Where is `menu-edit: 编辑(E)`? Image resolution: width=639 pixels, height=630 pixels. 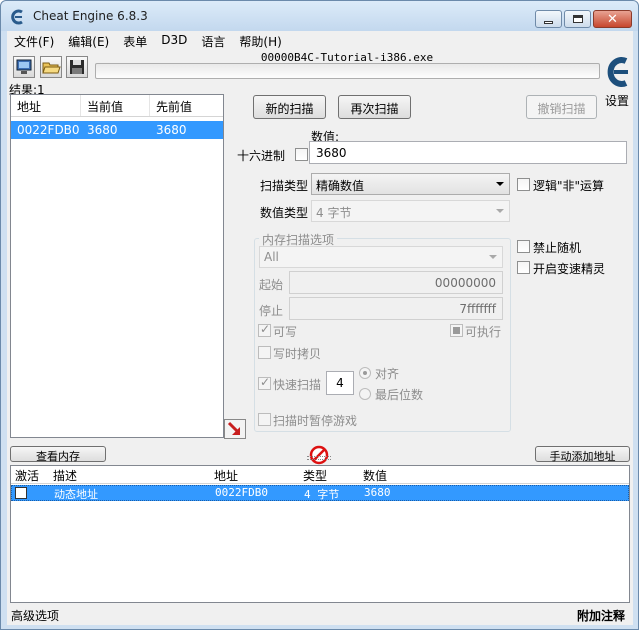 menu-edit: 编辑(E) is located at coordinates (88, 40).